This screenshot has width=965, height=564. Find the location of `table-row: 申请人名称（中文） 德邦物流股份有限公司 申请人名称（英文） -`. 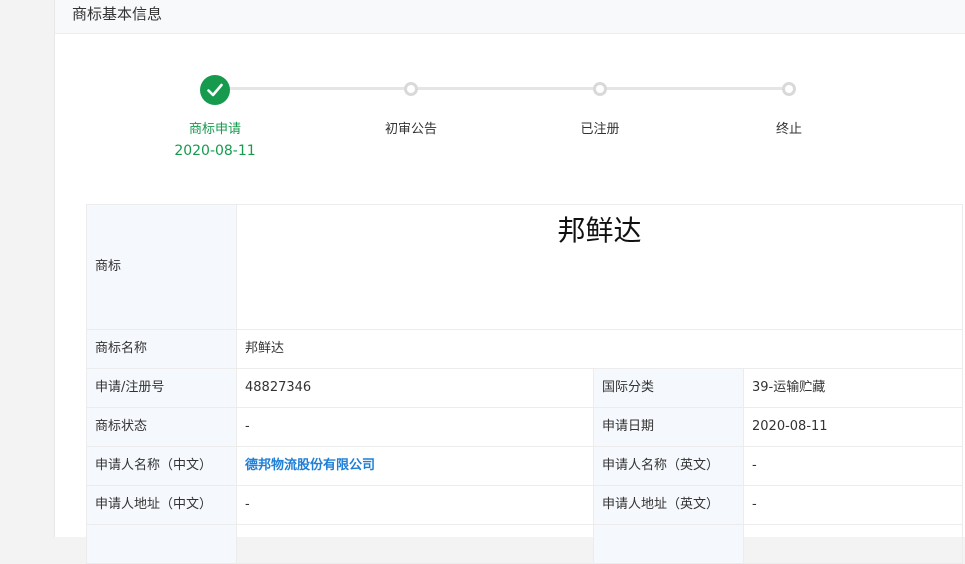

table-row: 申请人名称（中文） 德邦物流股份有限公司 申请人名称（英文） - is located at coordinates (525, 466).